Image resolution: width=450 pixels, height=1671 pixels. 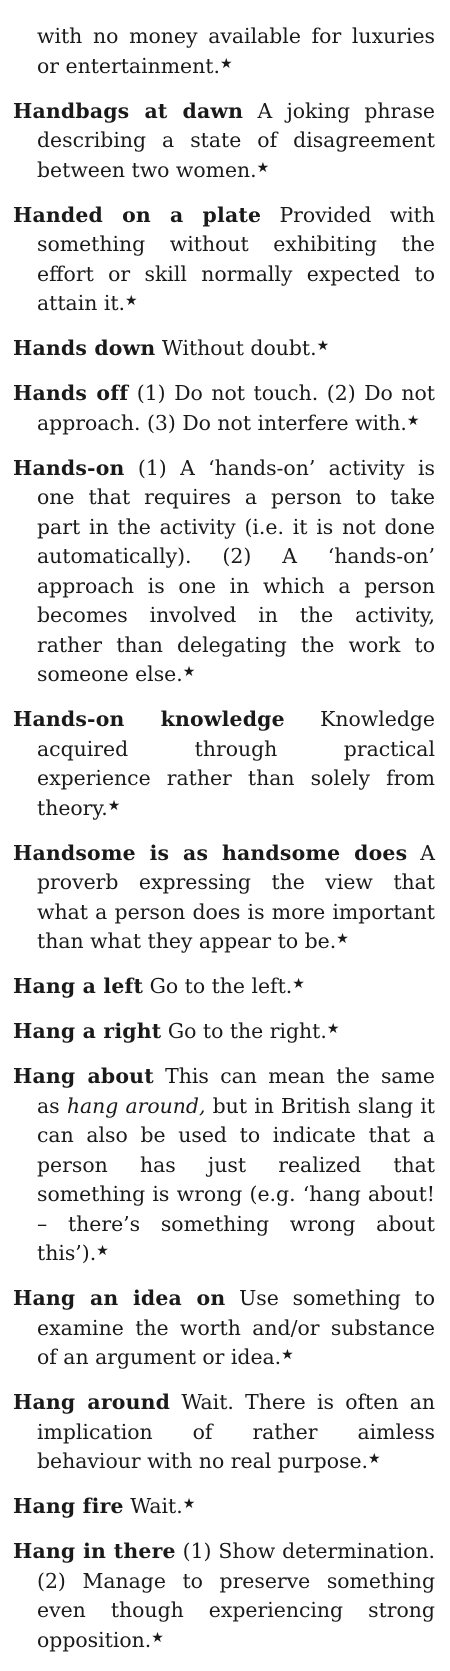 What do you see at coordinates (210, 852) in the screenshot?
I see `entry-headword: Handsome is as handsome does` at bounding box center [210, 852].